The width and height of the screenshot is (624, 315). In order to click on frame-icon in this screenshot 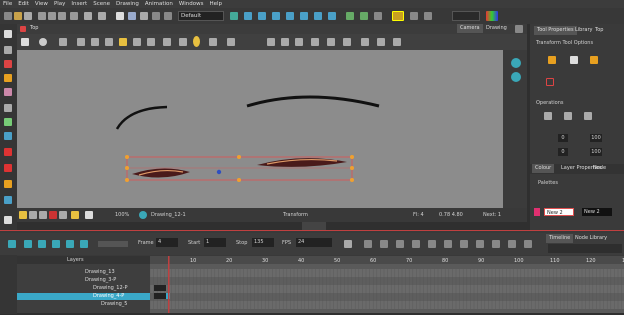, I will do `click(397, 42)`.